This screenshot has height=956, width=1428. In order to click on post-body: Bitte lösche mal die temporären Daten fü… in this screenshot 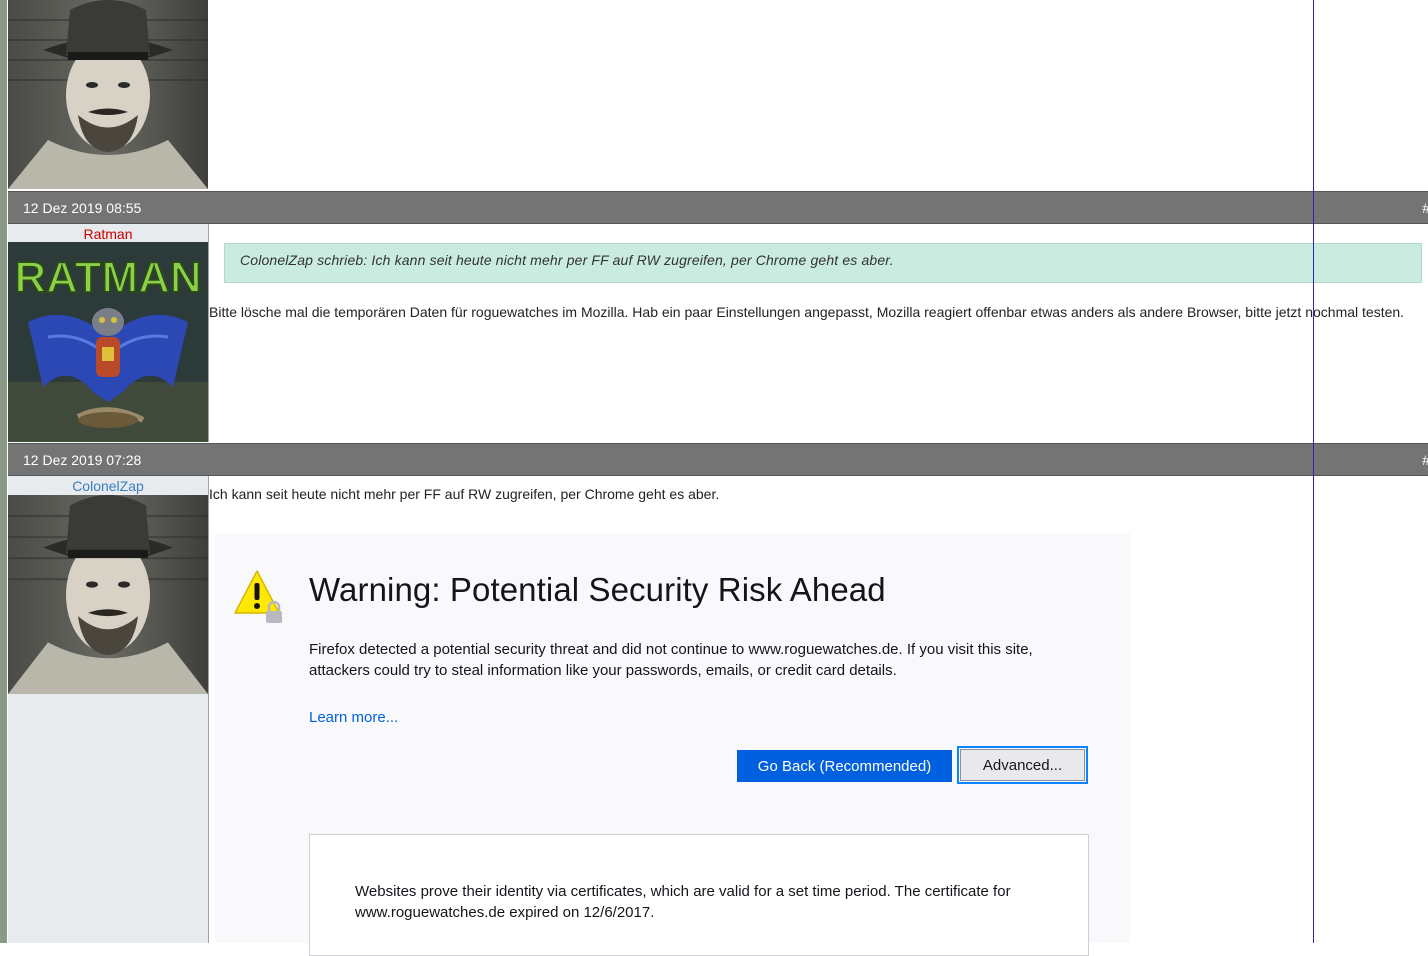, I will do `click(807, 312)`.